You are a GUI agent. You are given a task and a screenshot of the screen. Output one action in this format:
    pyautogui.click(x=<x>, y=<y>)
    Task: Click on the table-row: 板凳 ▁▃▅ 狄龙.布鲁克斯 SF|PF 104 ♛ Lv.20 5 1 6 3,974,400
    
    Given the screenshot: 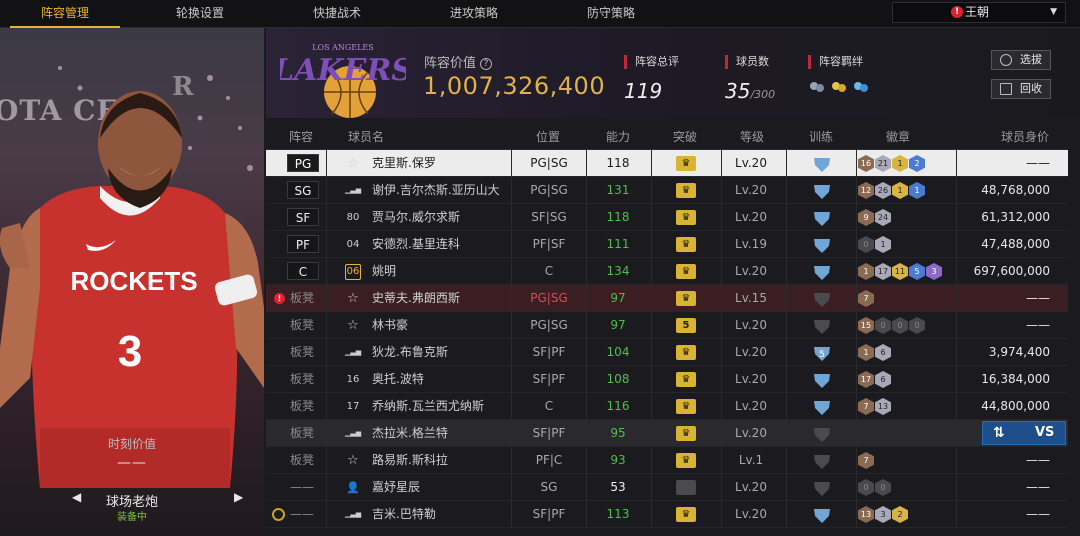 What is the action you would take?
    pyautogui.click(x=667, y=352)
    